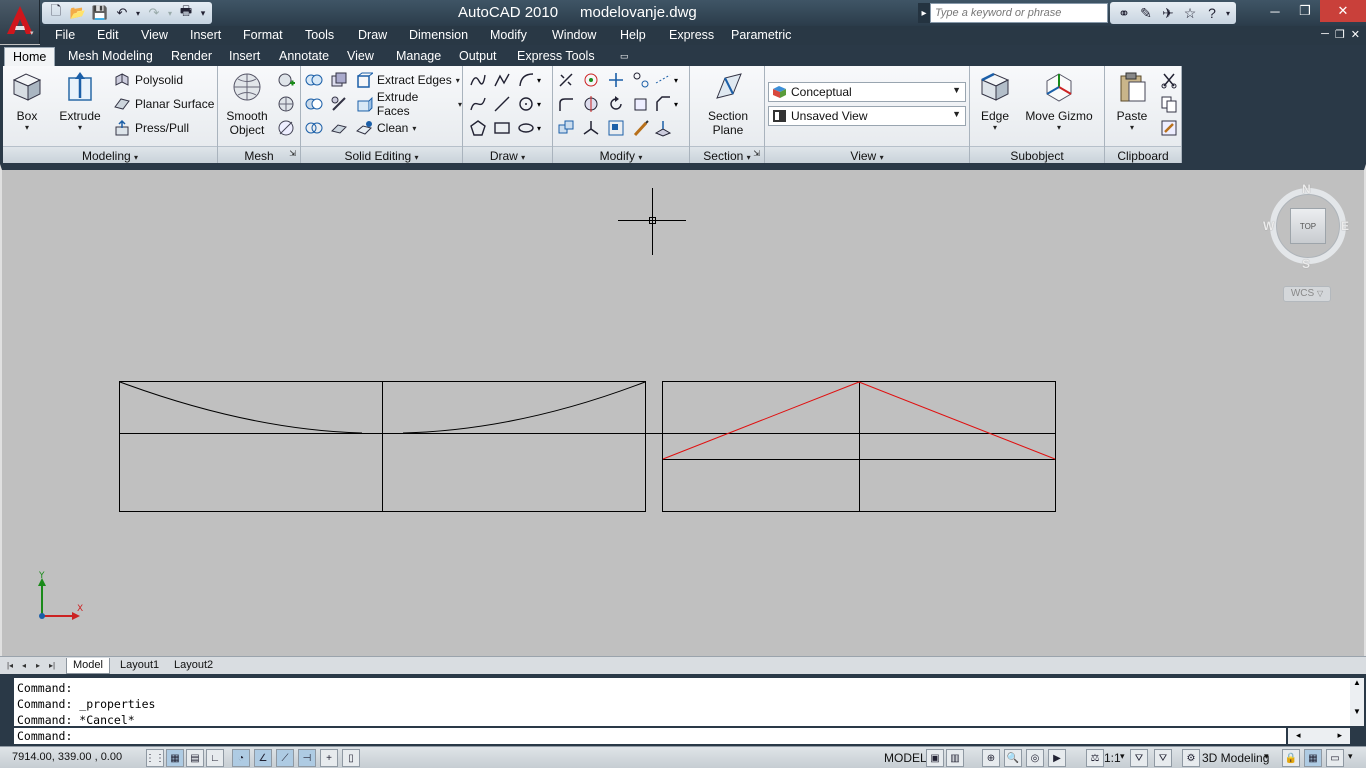 The image size is (1366, 768). I want to click on menu-format: Format, so click(263, 35).